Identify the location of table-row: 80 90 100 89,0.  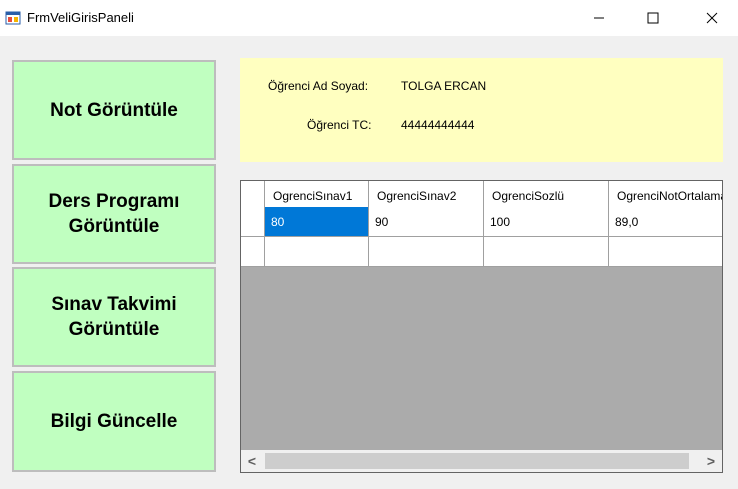
(481, 222).